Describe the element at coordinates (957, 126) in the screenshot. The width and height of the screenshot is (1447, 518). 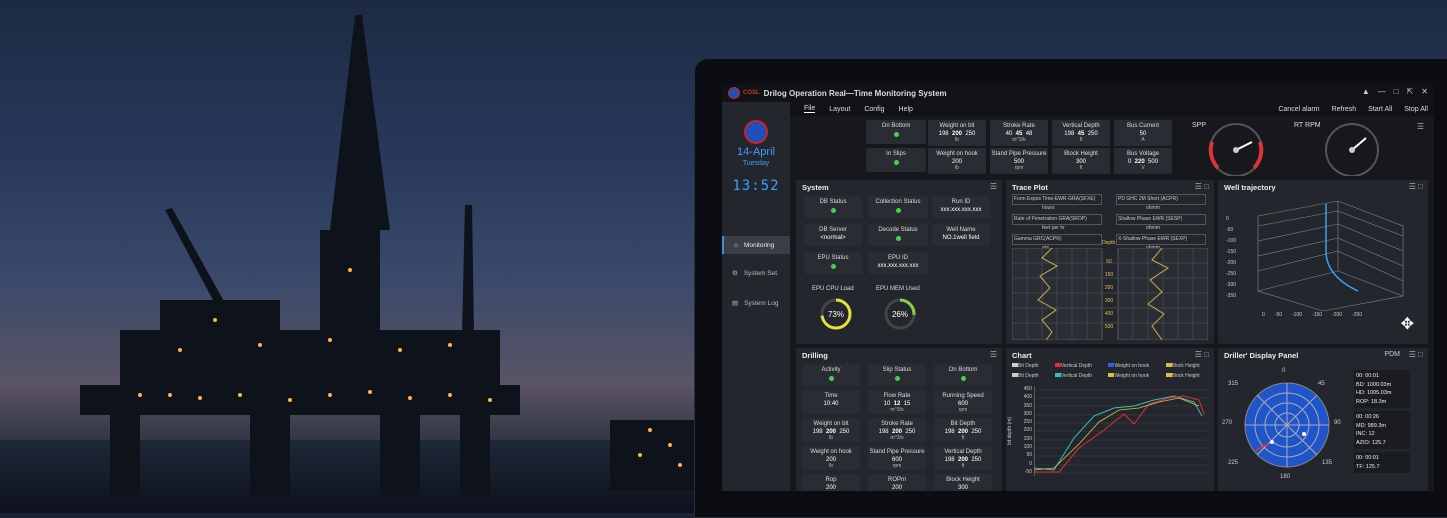
I see `tile-label: Weight on bit` at that location.